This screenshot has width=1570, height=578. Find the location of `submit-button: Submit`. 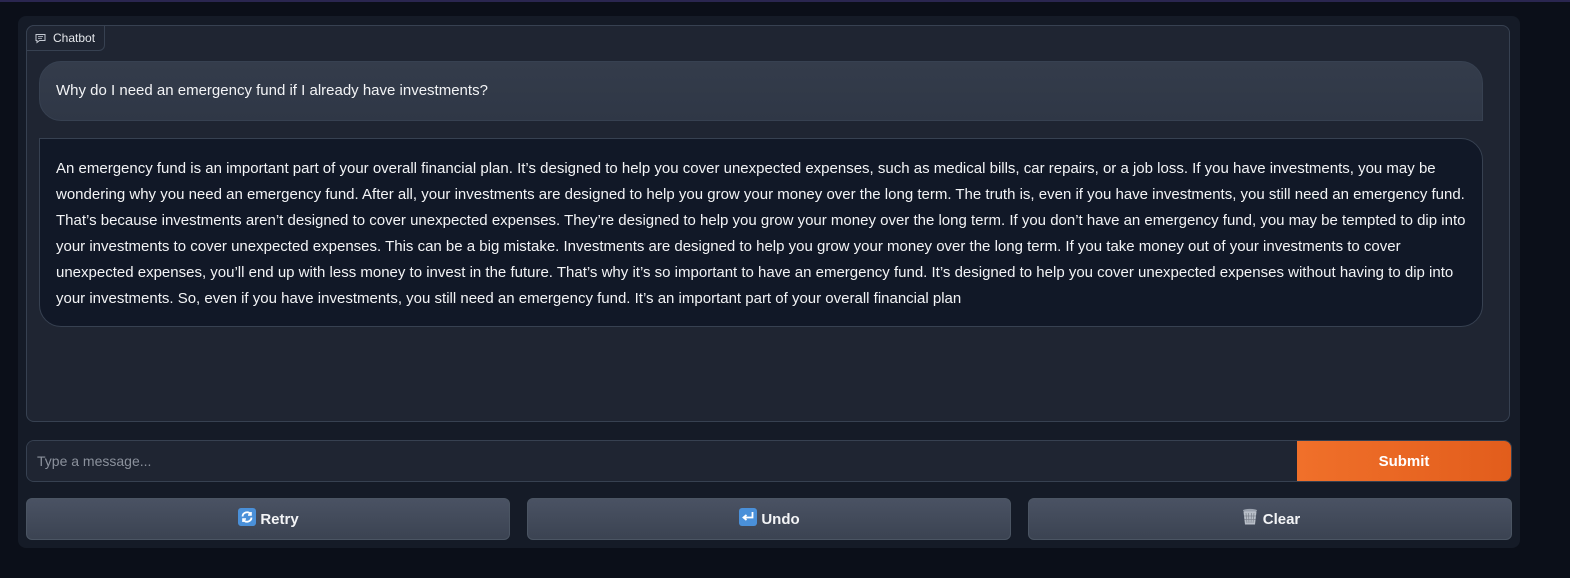

submit-button: Submit is located at coordinates (1404, 461).